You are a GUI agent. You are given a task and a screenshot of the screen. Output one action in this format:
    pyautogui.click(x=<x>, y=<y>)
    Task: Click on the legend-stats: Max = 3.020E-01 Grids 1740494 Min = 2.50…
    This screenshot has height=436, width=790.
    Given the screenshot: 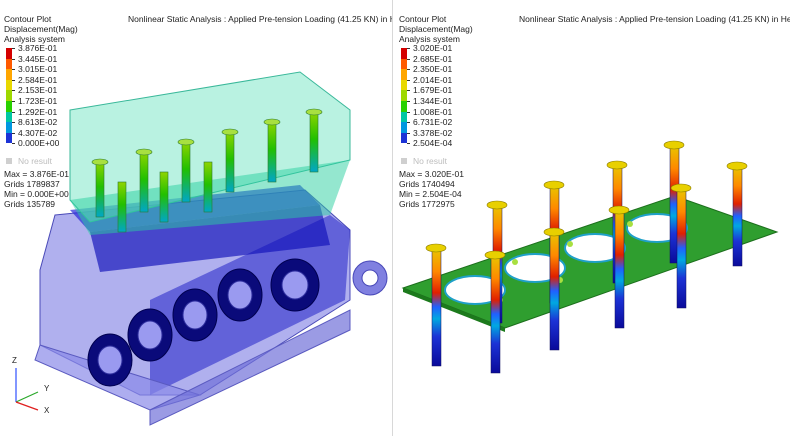 What is the action you would take?
    pyautogui.click(x=436, y=189)
    